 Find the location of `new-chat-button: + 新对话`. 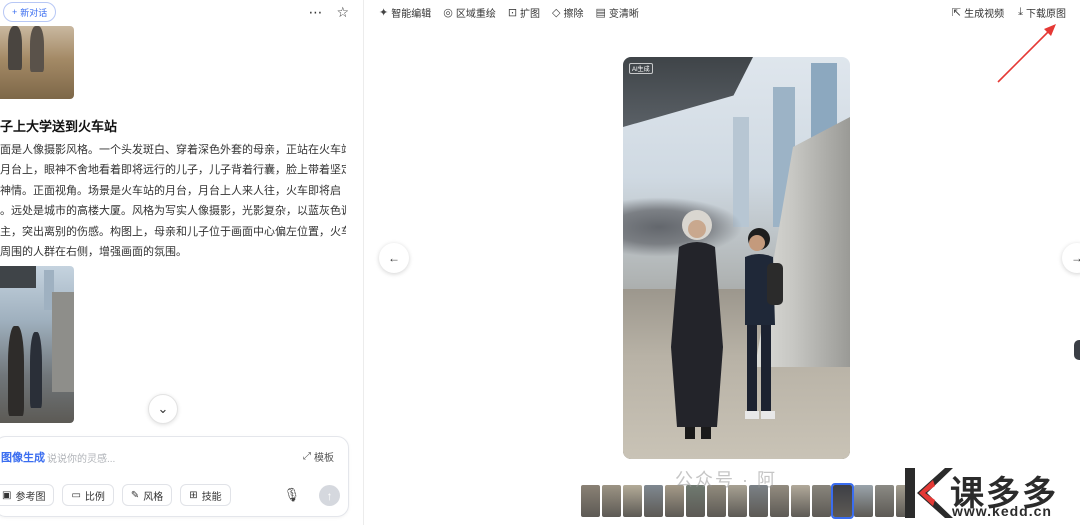

new-chat-button: + 新对话 is located at coordinates (30, 12).